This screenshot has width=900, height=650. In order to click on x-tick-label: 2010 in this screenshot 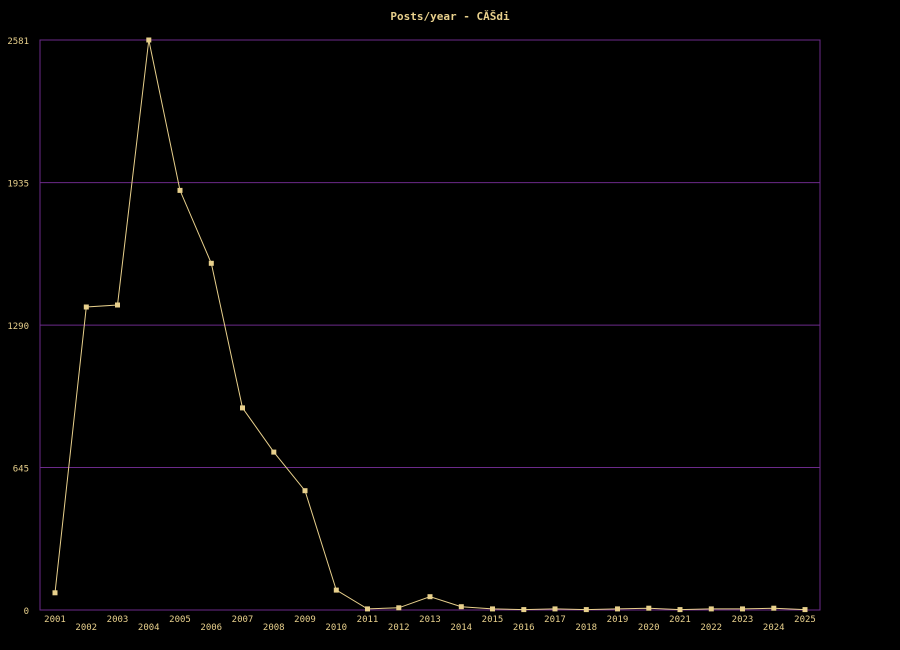, I will do `click(336, 628)`.